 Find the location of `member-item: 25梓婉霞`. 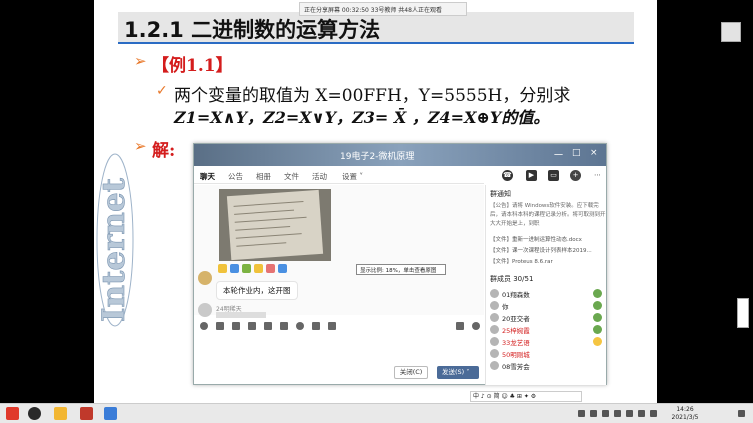

member-item: 25梓婉霞 is located at coordinates (546, 330).